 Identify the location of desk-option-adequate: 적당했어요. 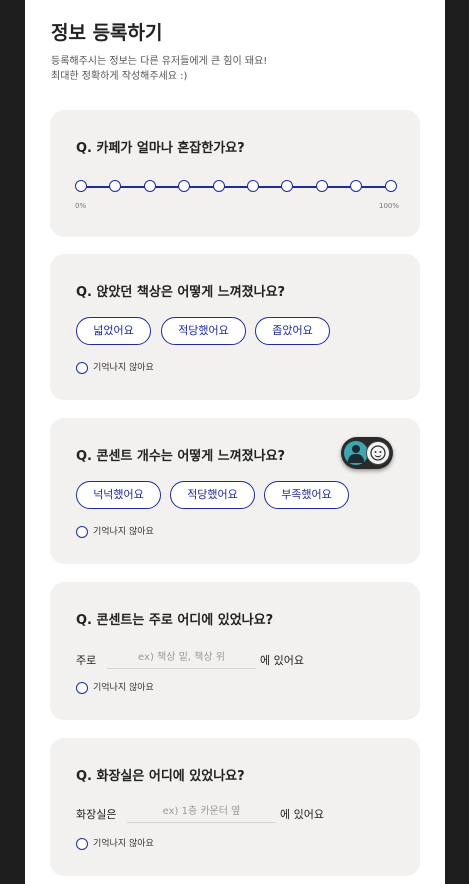
(203, 331).